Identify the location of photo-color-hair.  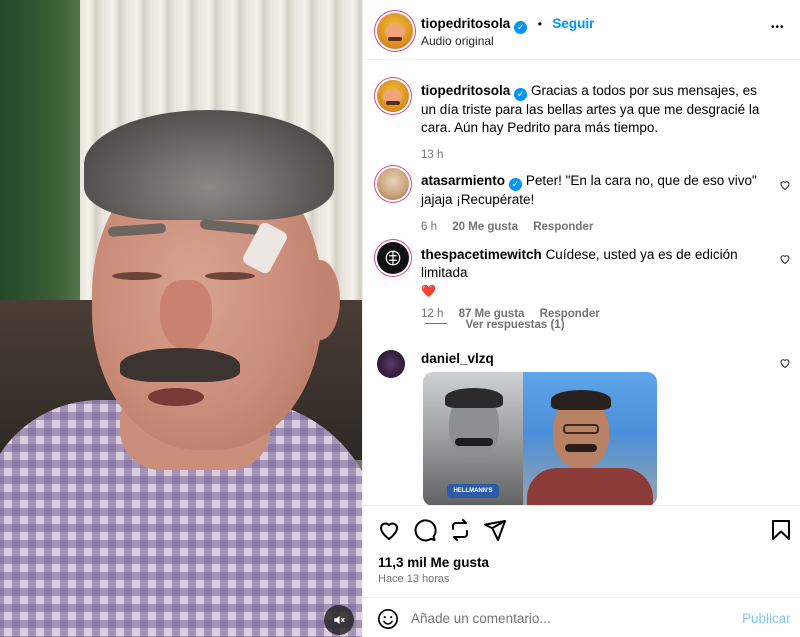
(581, 400).